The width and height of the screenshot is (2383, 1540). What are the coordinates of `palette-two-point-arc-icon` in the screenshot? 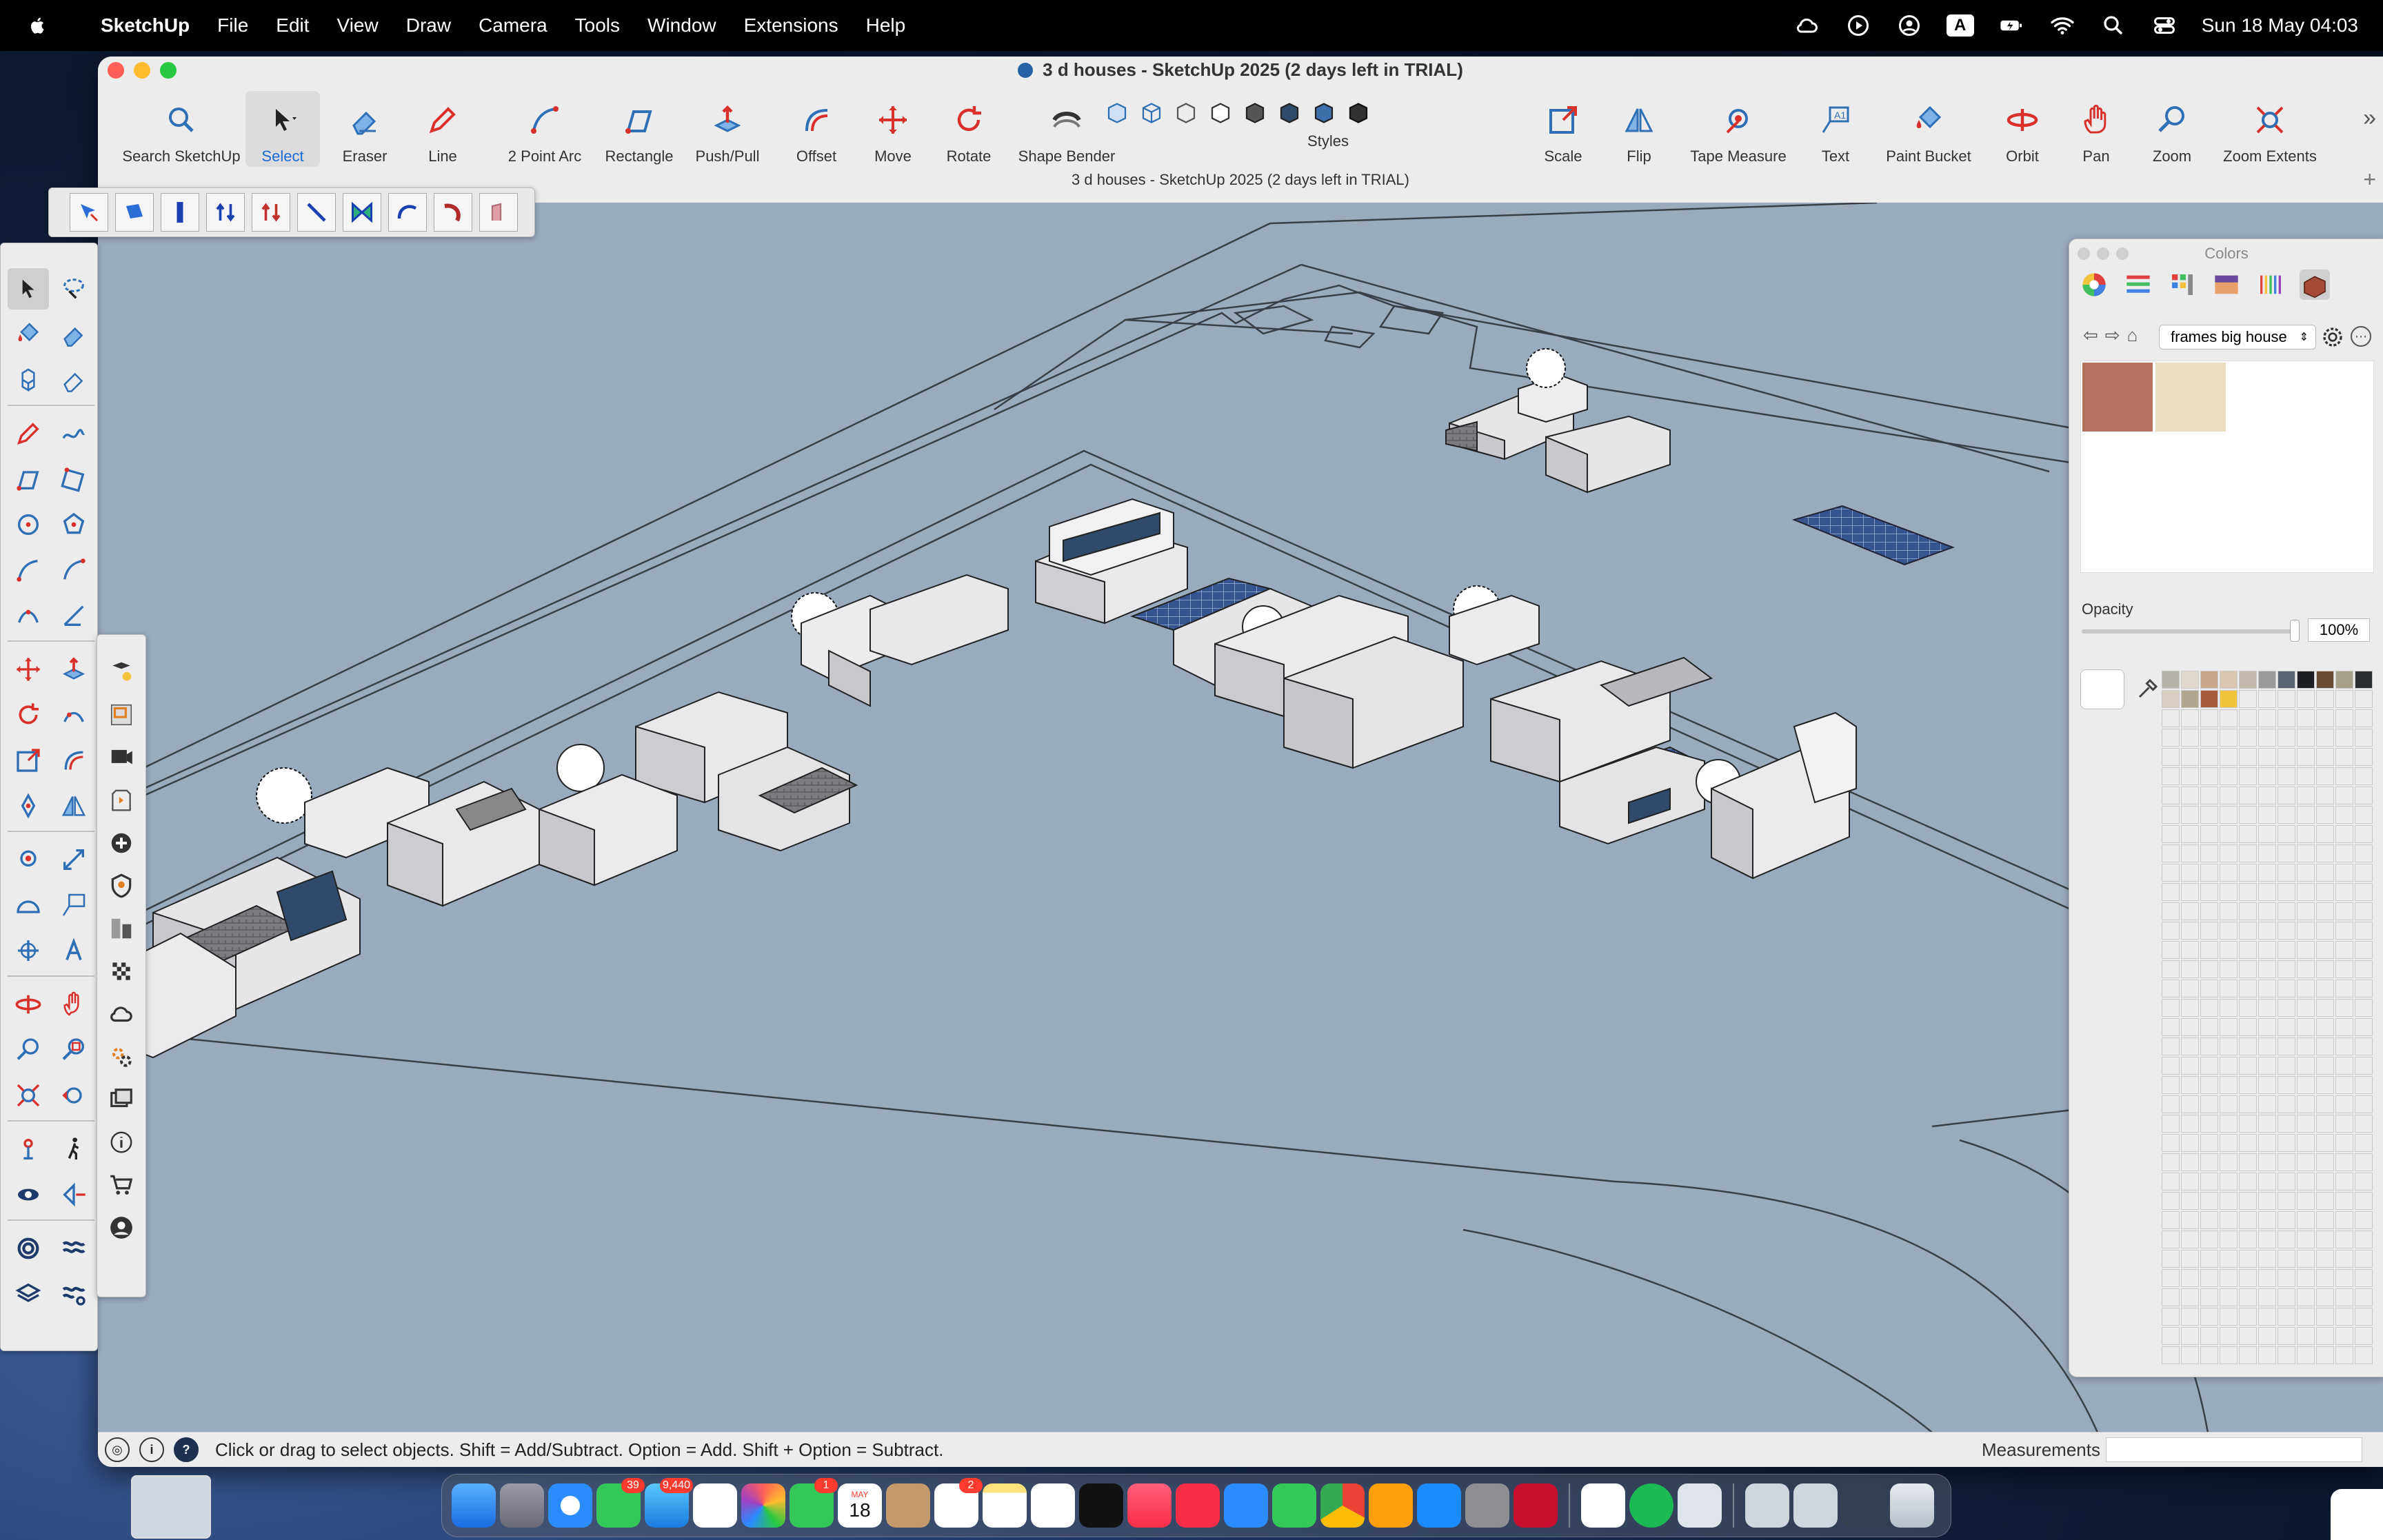 It's located at (73, 570).